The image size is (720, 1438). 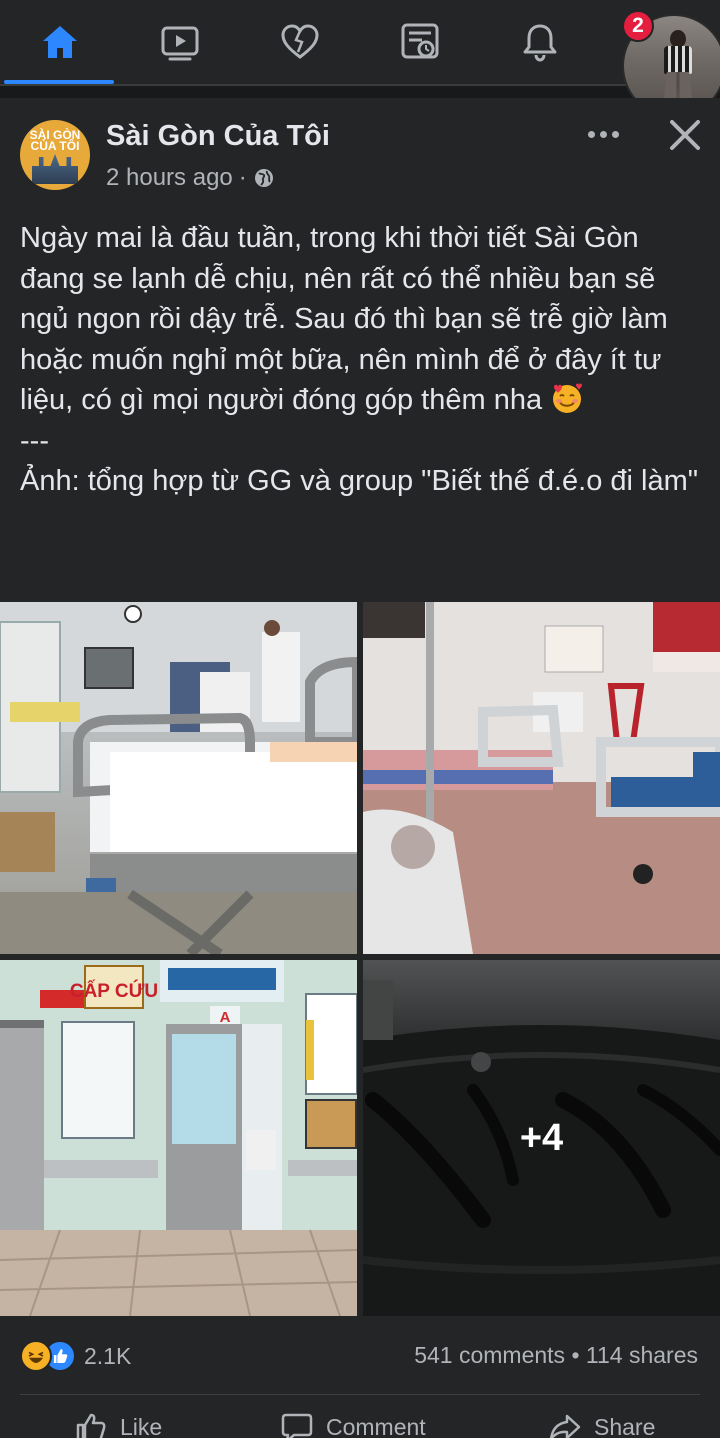 I want to click on globe-icon, so click(x=263, y=178).